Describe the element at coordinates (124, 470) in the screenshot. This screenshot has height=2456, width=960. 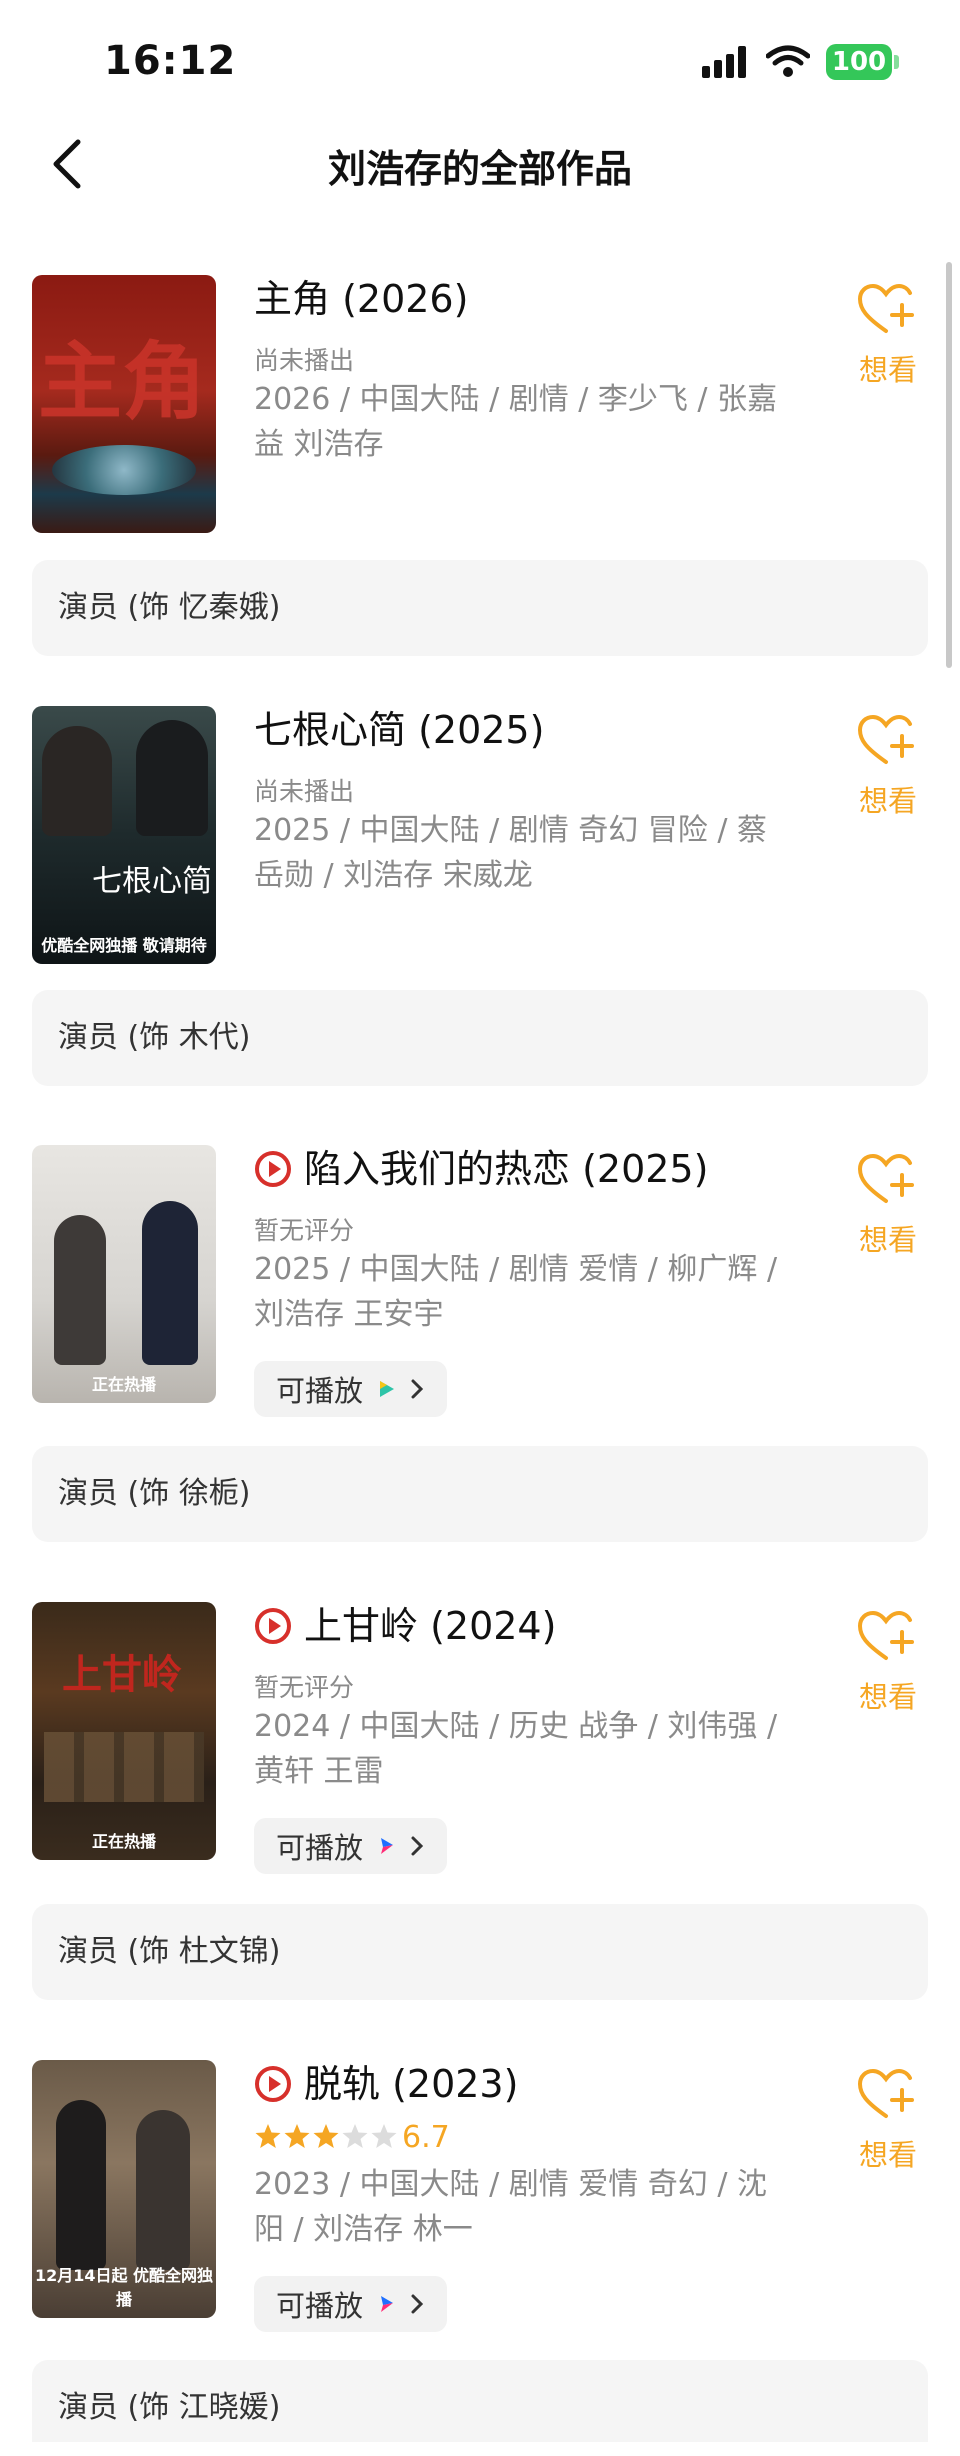
I see `poster-headdress-art` at that location.